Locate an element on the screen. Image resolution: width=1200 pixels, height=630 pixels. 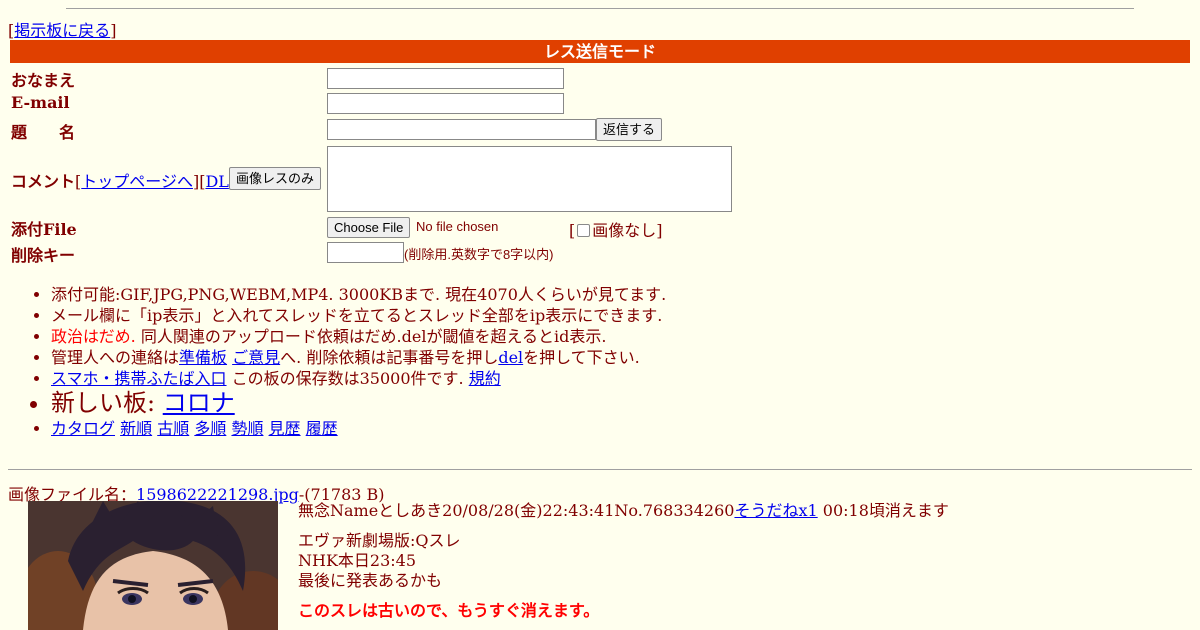
choose-file-button: Choose File is located at coordinates (369, 227).